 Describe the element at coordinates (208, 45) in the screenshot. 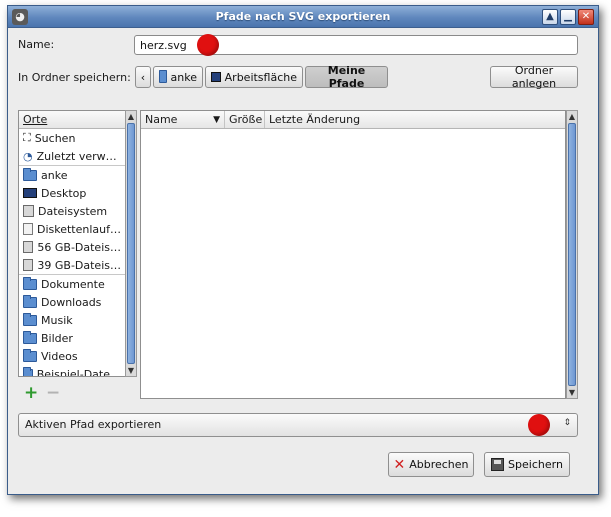

I see `highlight-marker-name` at that location.